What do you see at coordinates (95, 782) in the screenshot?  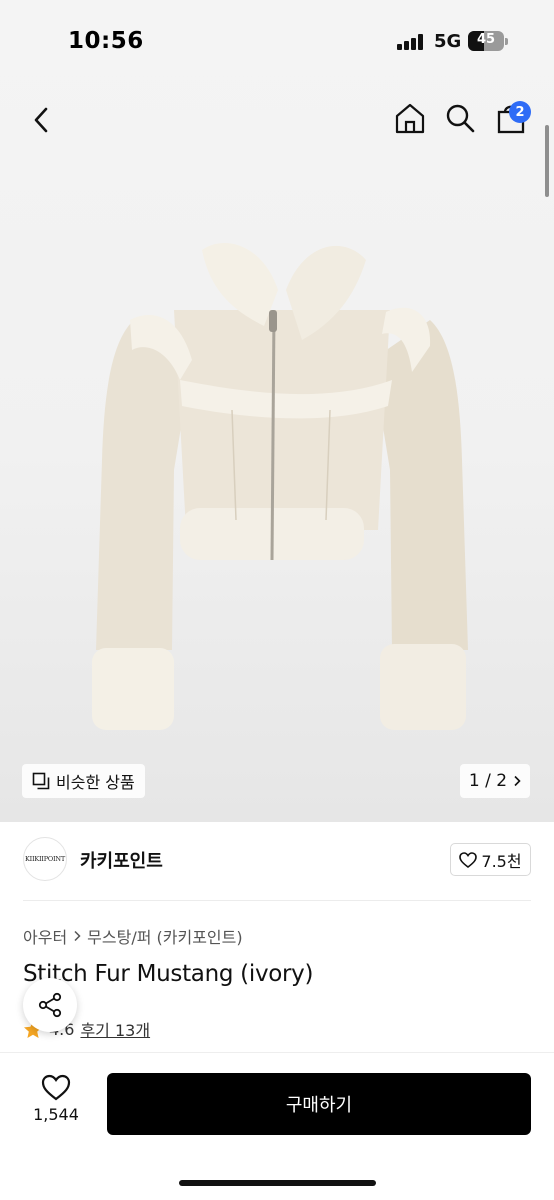 I see `similar-products-label: 비슷한 상품` at bounding box center [95, 782].